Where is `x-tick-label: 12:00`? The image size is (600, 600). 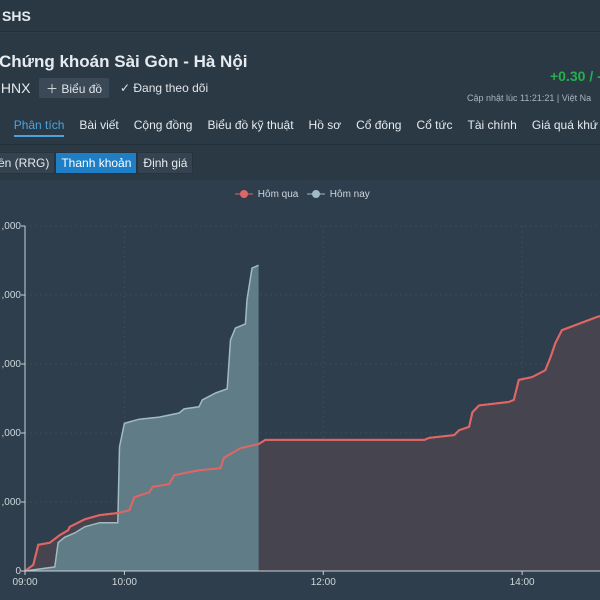 x-tick-label: 12:00 is located at coordinates (323, 582).